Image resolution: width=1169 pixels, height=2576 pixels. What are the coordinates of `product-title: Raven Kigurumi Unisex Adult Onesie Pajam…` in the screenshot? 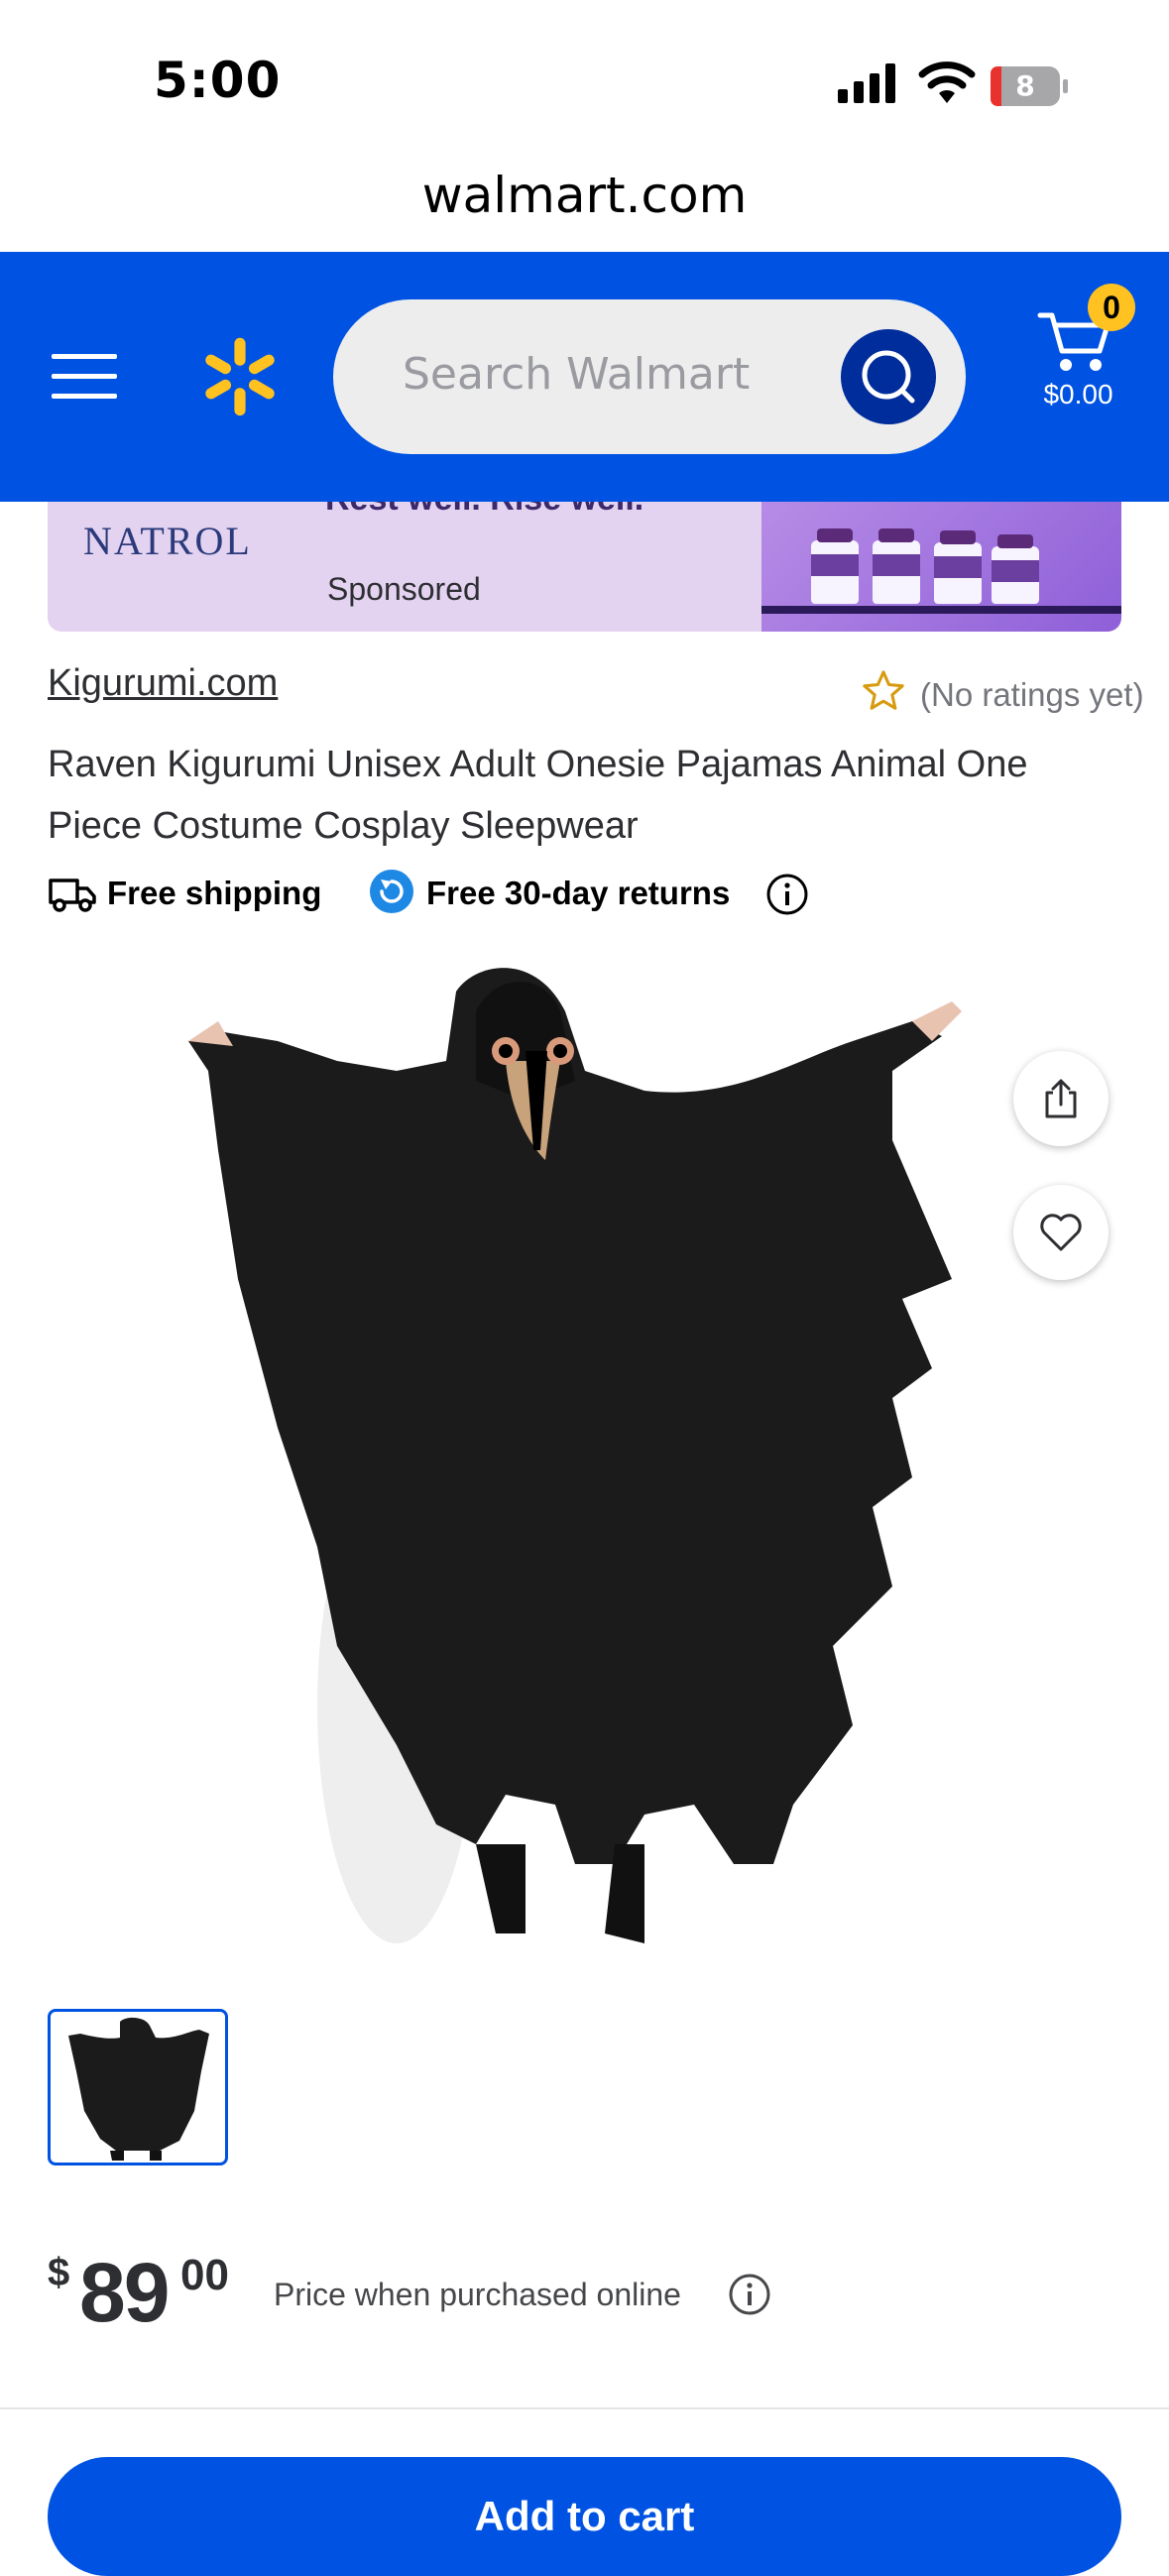 It's located at (538, 796).